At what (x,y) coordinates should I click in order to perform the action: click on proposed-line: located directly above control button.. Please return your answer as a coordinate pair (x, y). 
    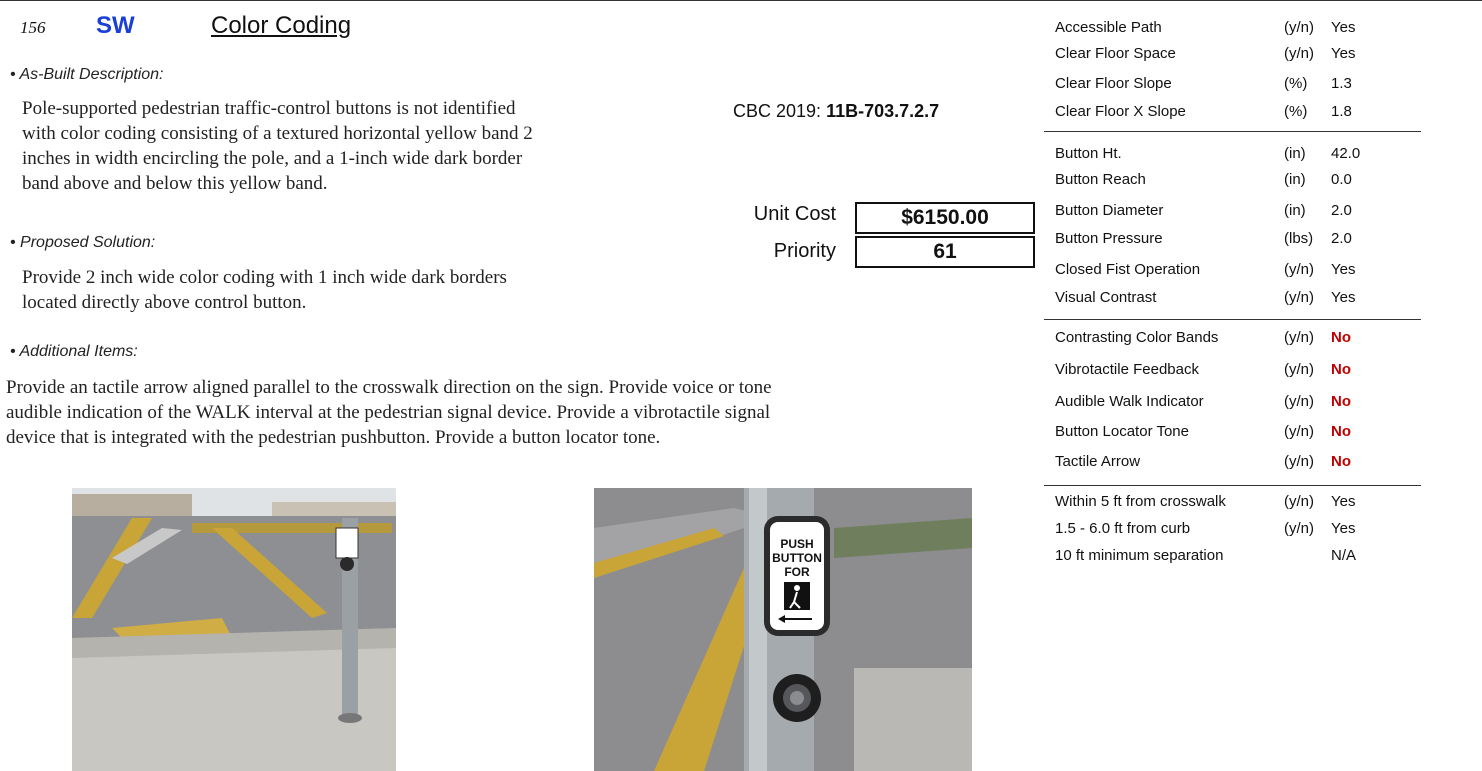
    Looking at the image, I should click on (164, 302).